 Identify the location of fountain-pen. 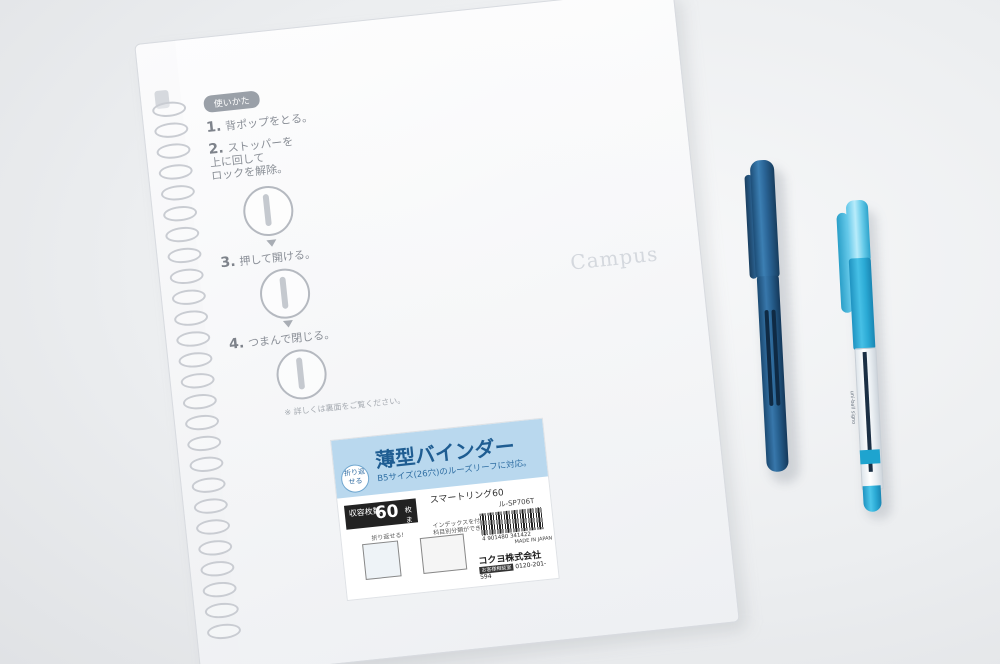
(770, 322).